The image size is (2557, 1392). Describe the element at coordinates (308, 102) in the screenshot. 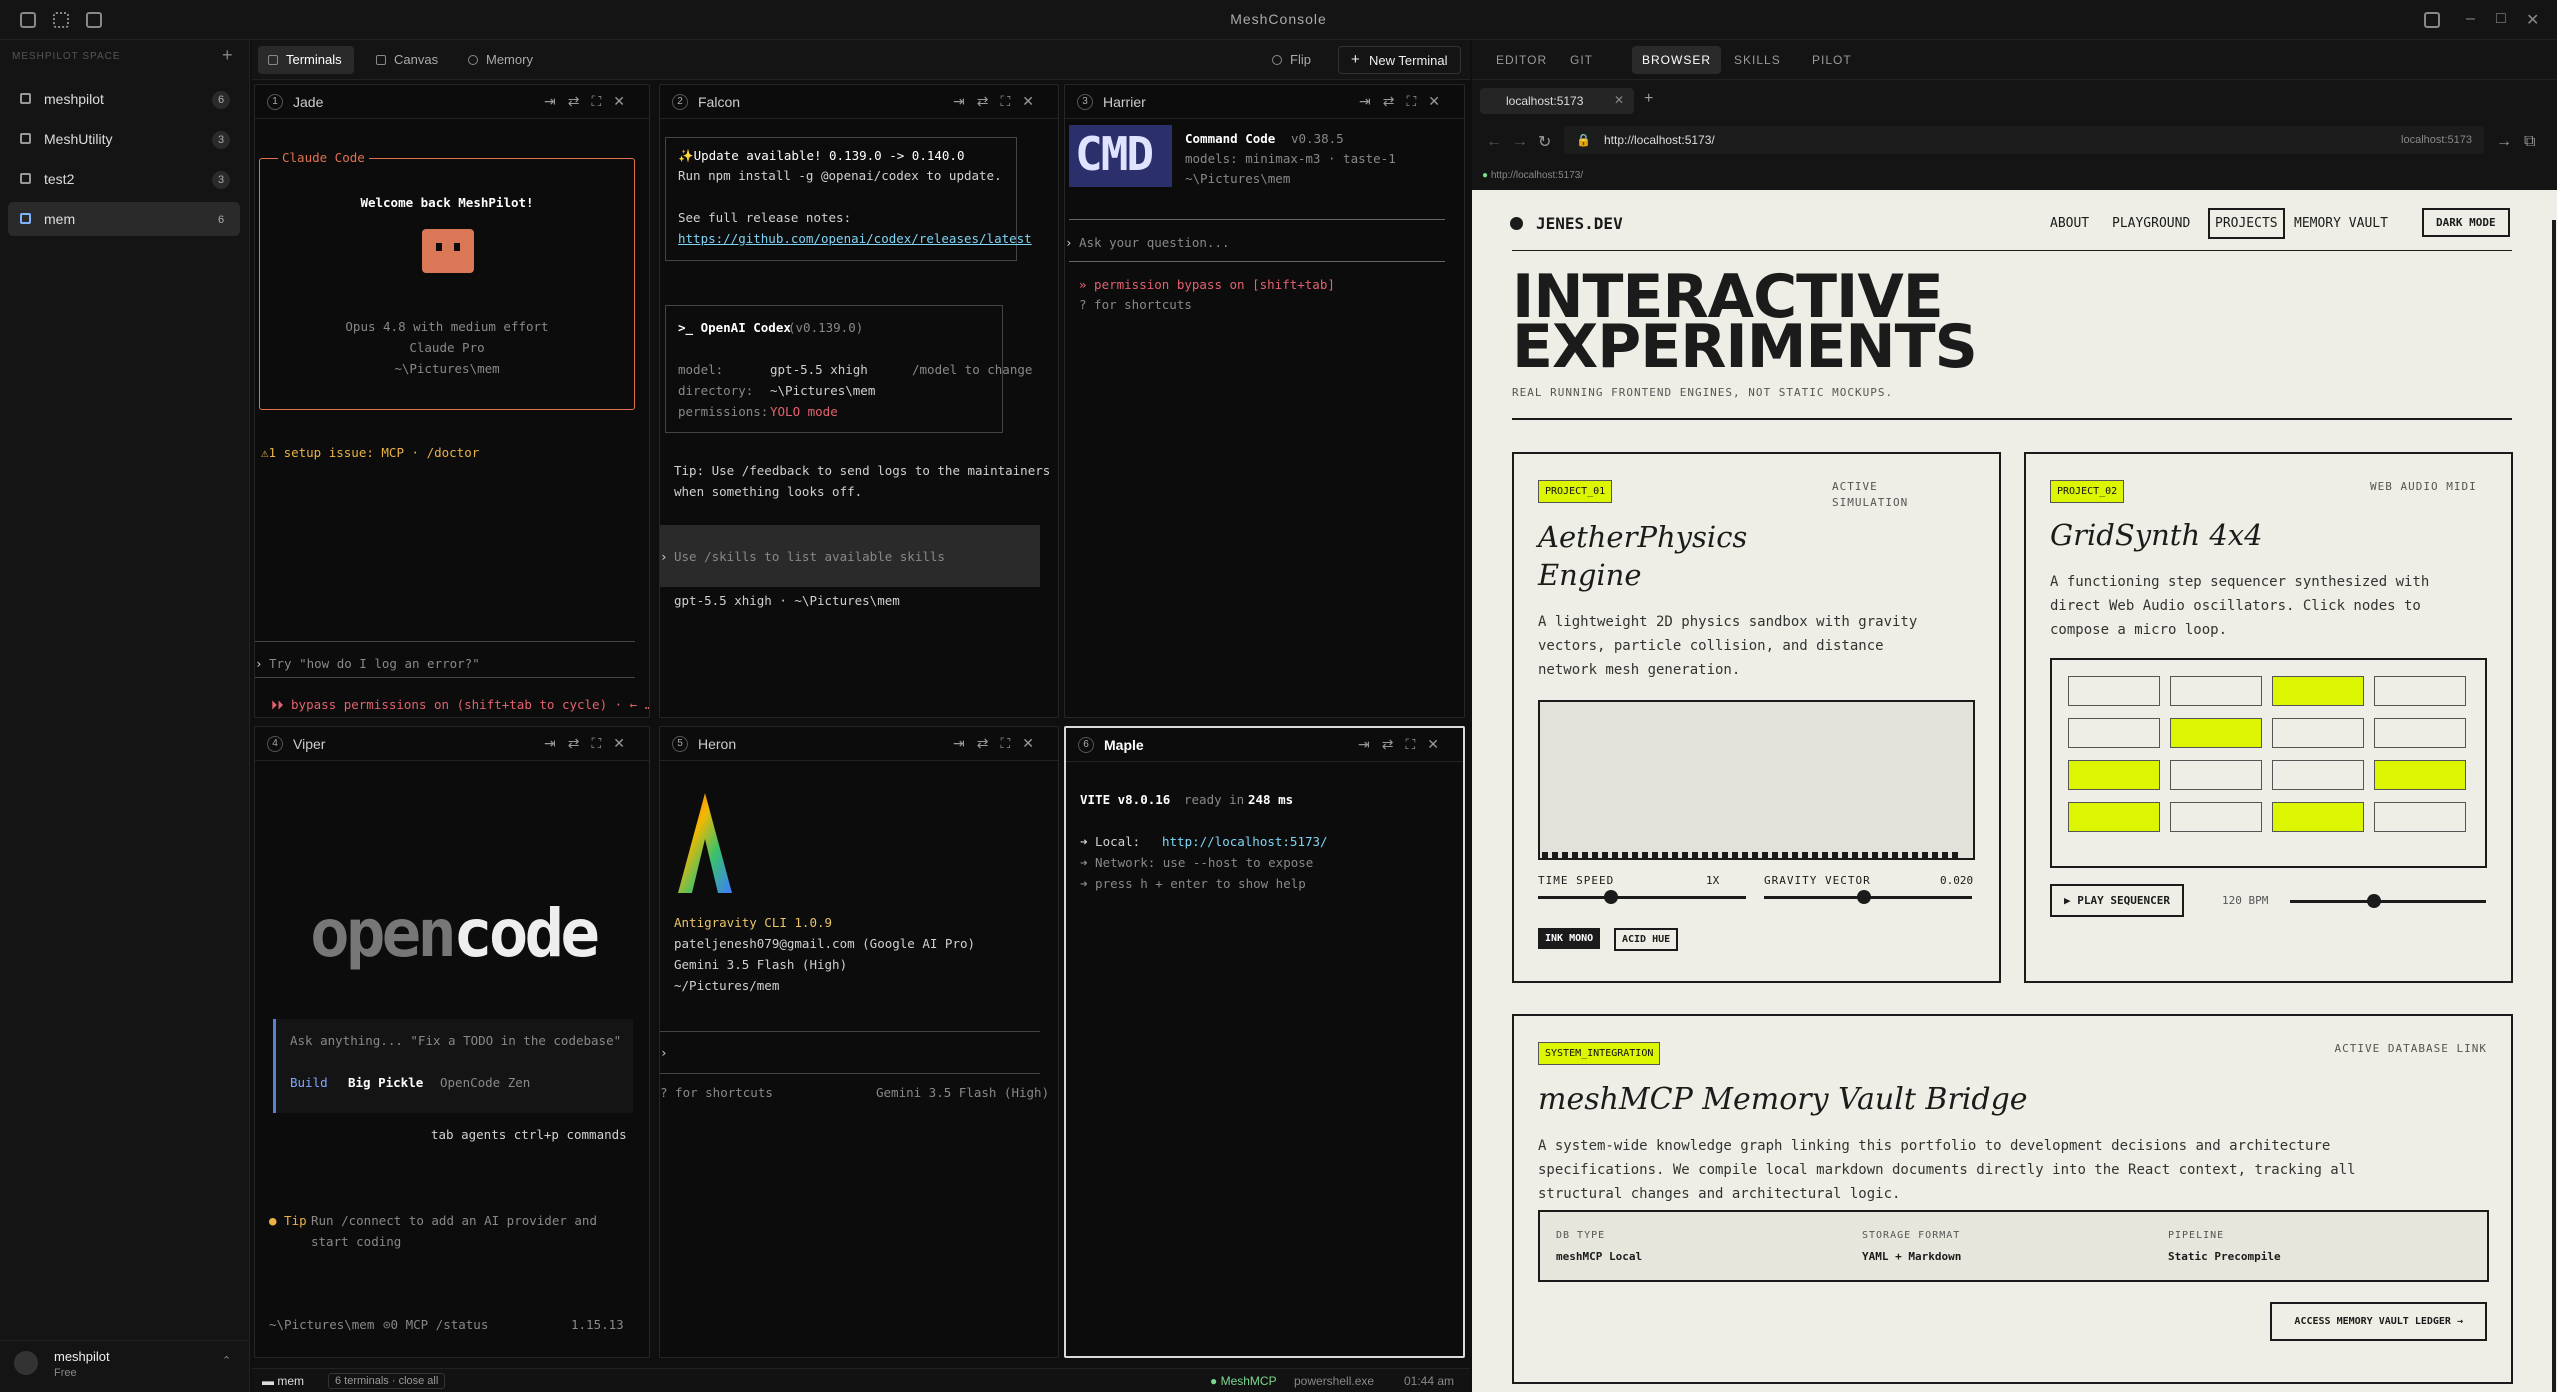

I see `pane-title: Jade` at that location.